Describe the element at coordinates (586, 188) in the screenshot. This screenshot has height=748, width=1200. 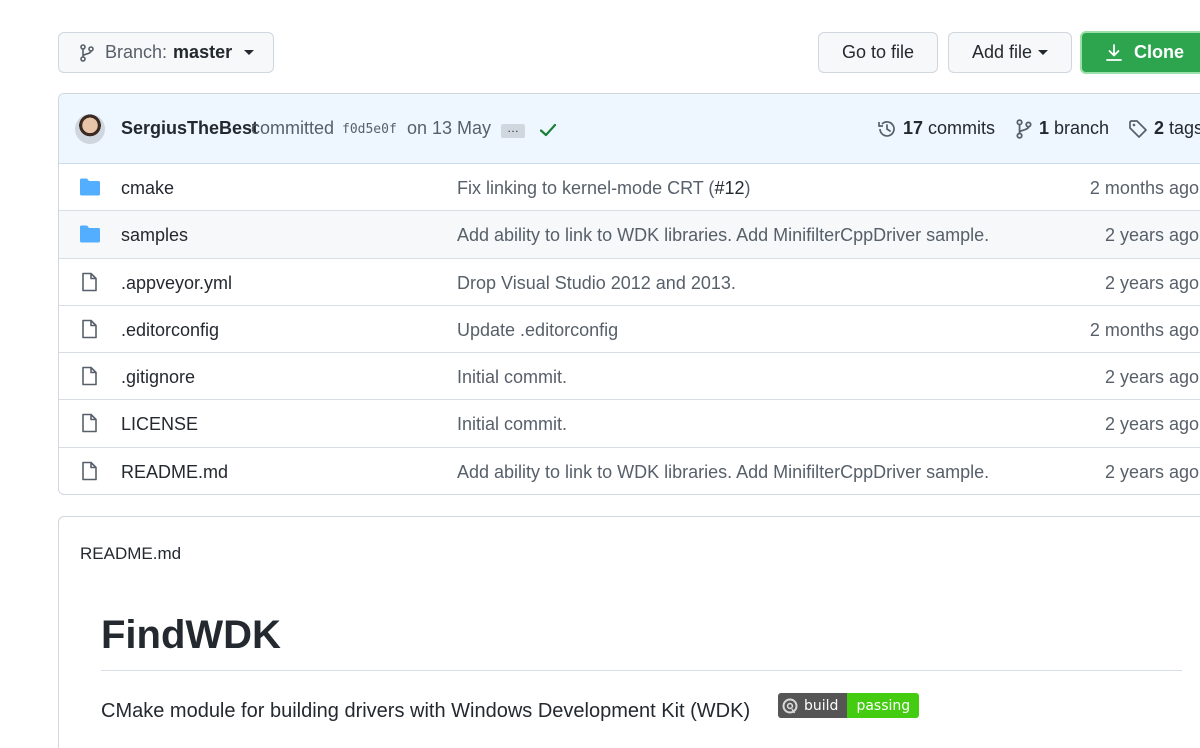
I see `commit-message-text: Fix linking to kernel-mode CRT (` at that location.